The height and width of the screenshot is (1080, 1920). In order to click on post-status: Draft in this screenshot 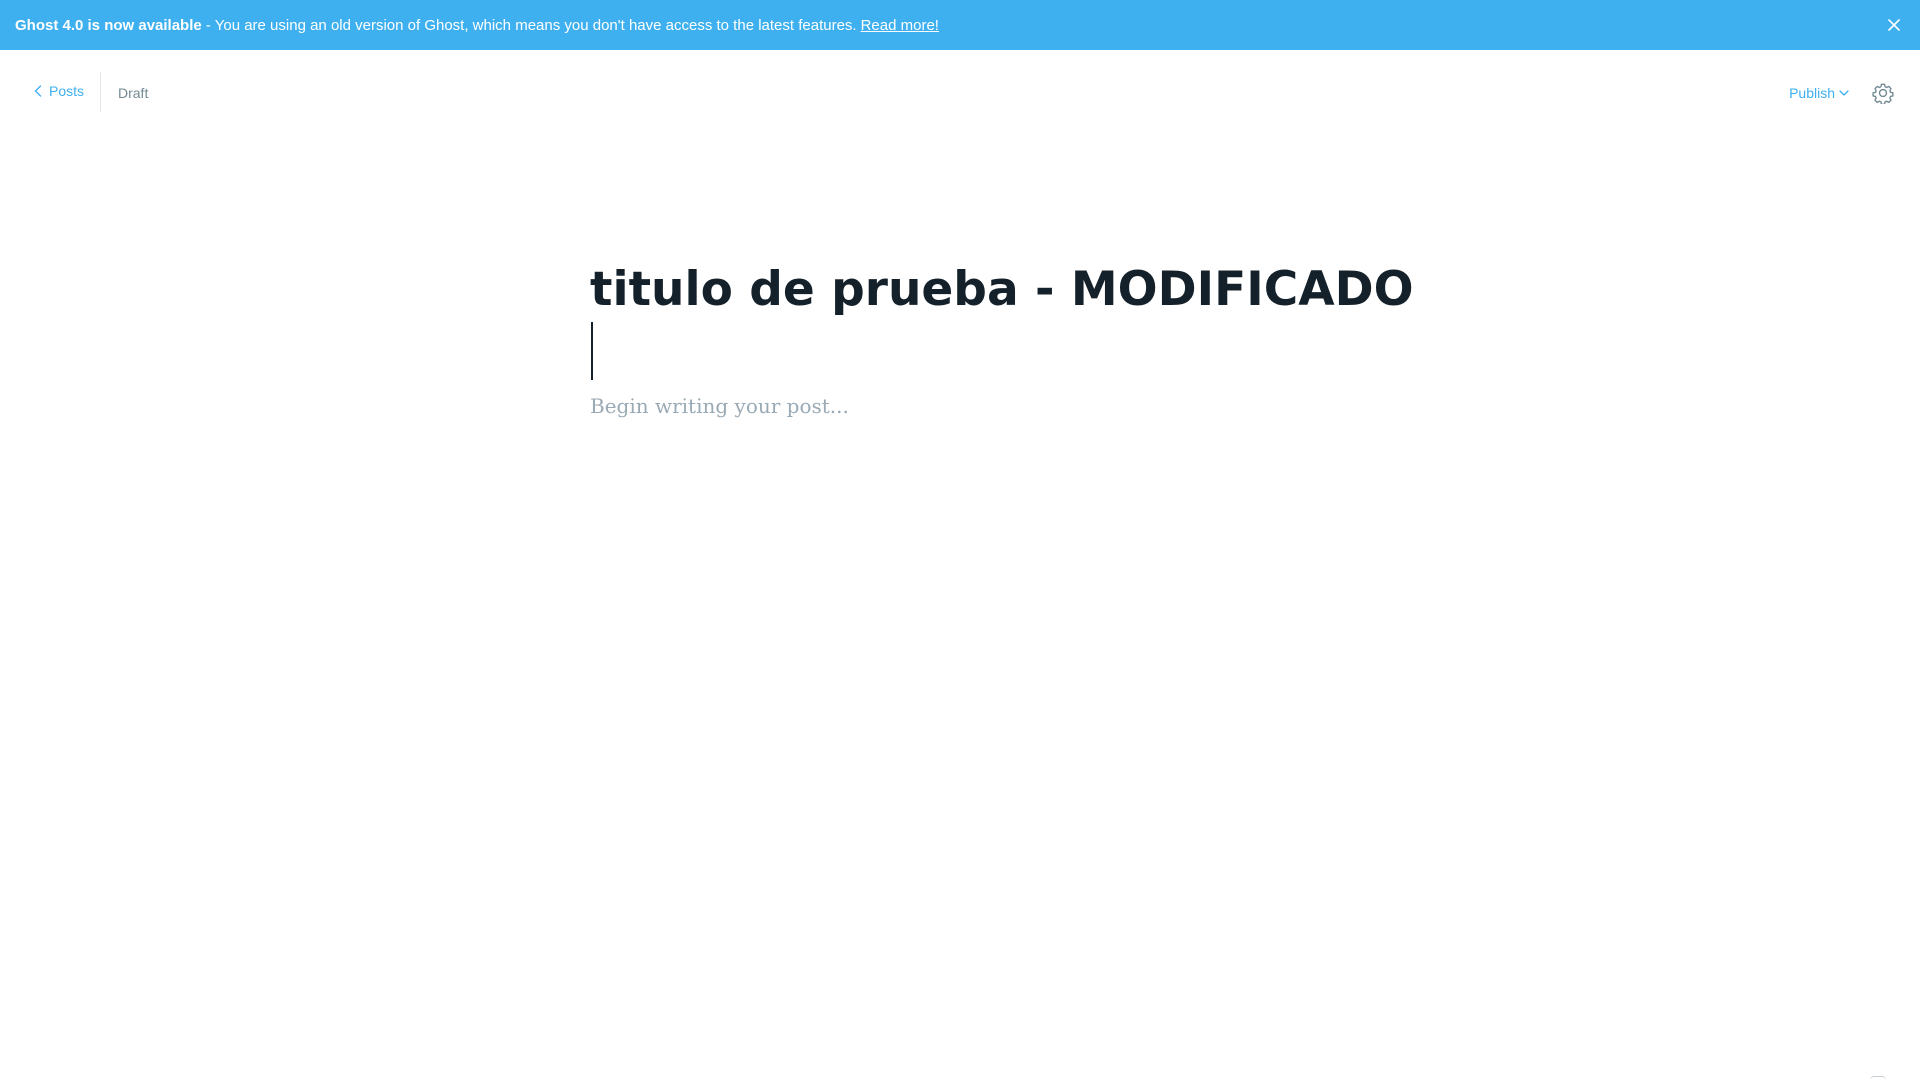, I will do `click(133, 93)`.